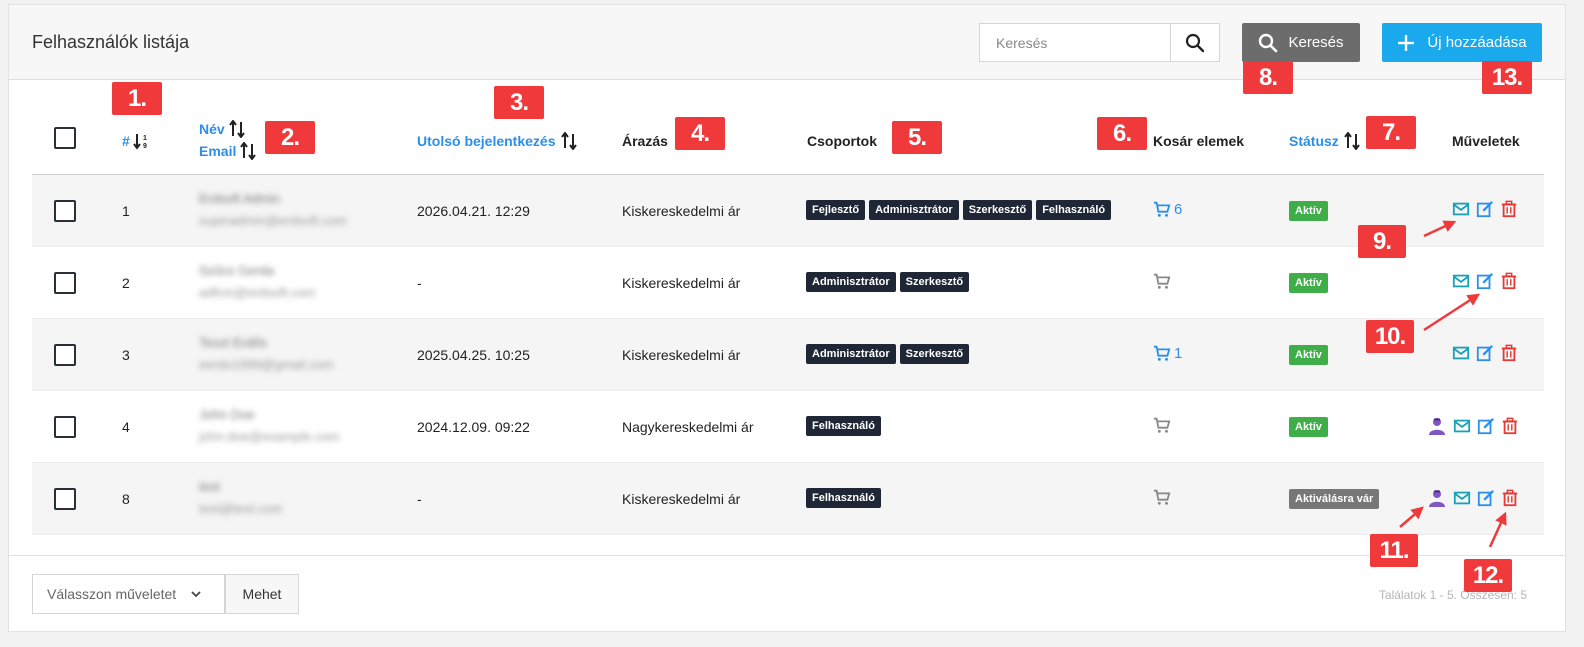  Describe the element at coordinates (1167, 353) in the screenshot. I see `cart-link: 1` at that location.